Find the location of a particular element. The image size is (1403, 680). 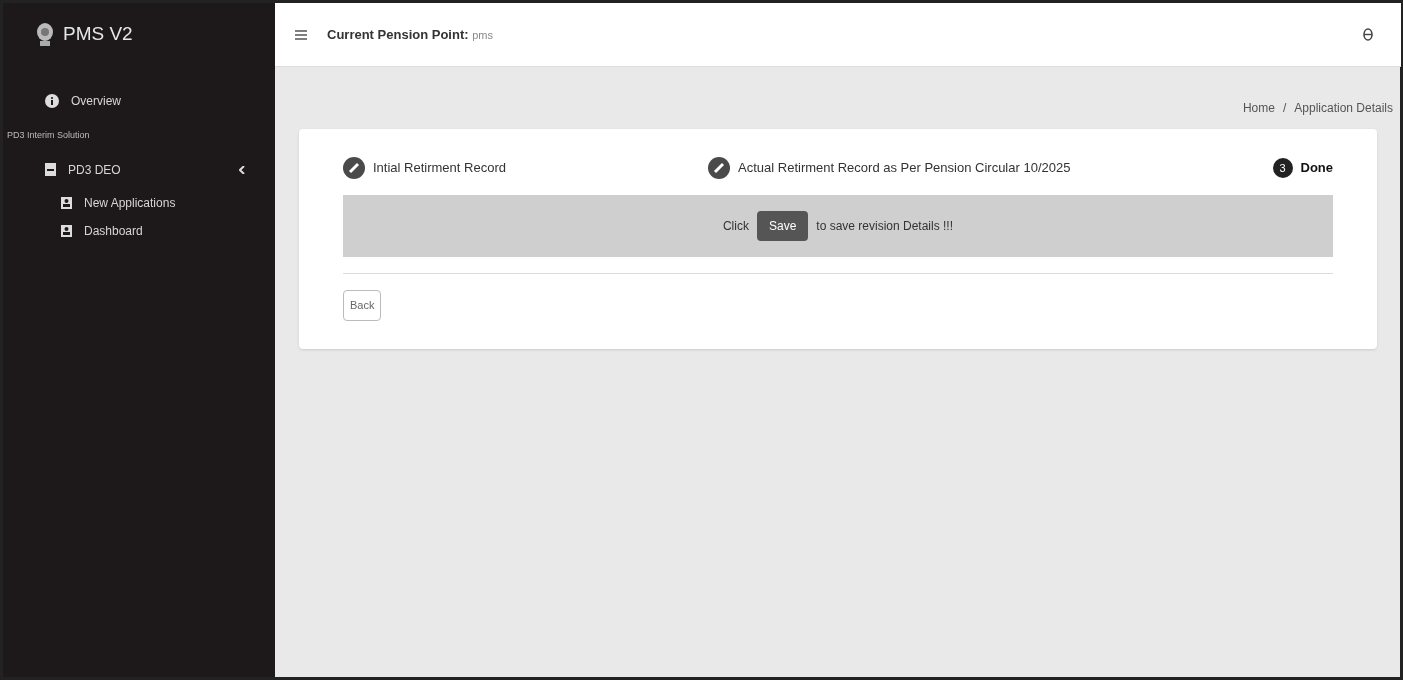

menu-icon is located at coordinates (301, 34).